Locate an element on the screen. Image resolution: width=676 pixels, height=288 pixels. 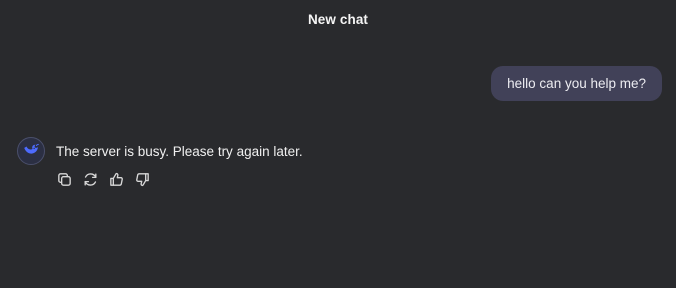
message-actions is located at coordinates (103, 181).